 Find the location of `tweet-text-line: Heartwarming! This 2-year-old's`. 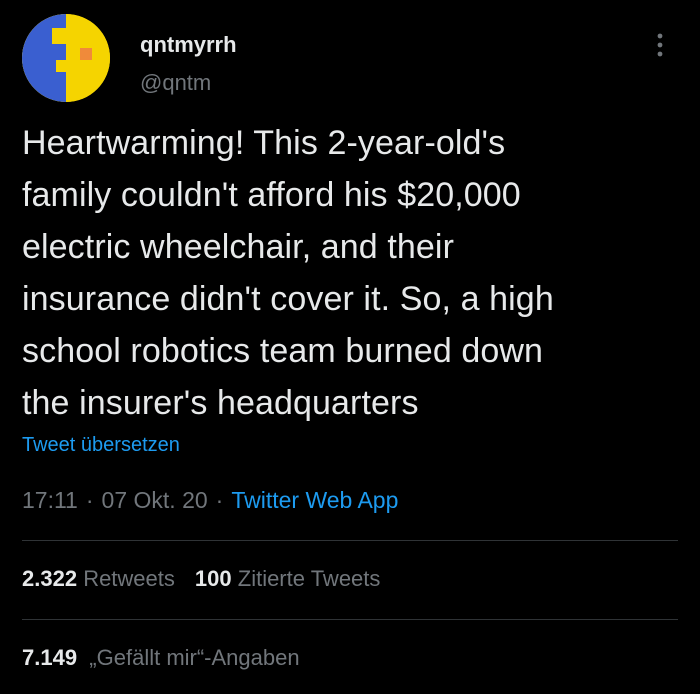

tweet-text-line: Heartwarming! This 2-year-old's is located at coordinates (264, 143).